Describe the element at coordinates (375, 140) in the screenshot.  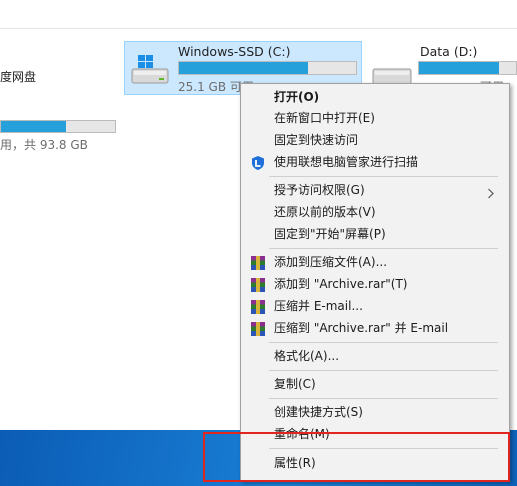
I see `menu-item-pin-quick-access: 固定到快速访问` at that location.